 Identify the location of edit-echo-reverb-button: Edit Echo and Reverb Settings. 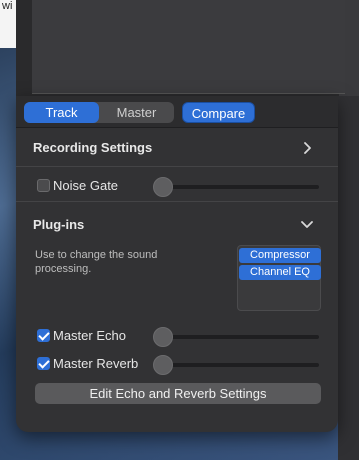
(178, 393).